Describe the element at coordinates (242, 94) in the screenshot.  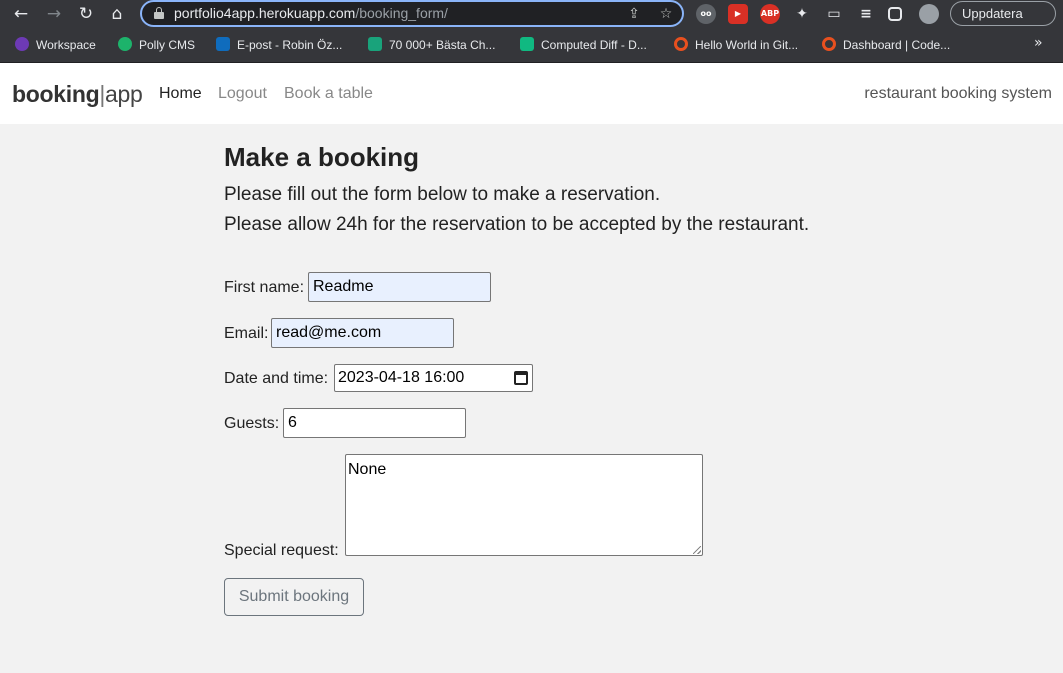
I see `nav-logout: Logout` at that location.